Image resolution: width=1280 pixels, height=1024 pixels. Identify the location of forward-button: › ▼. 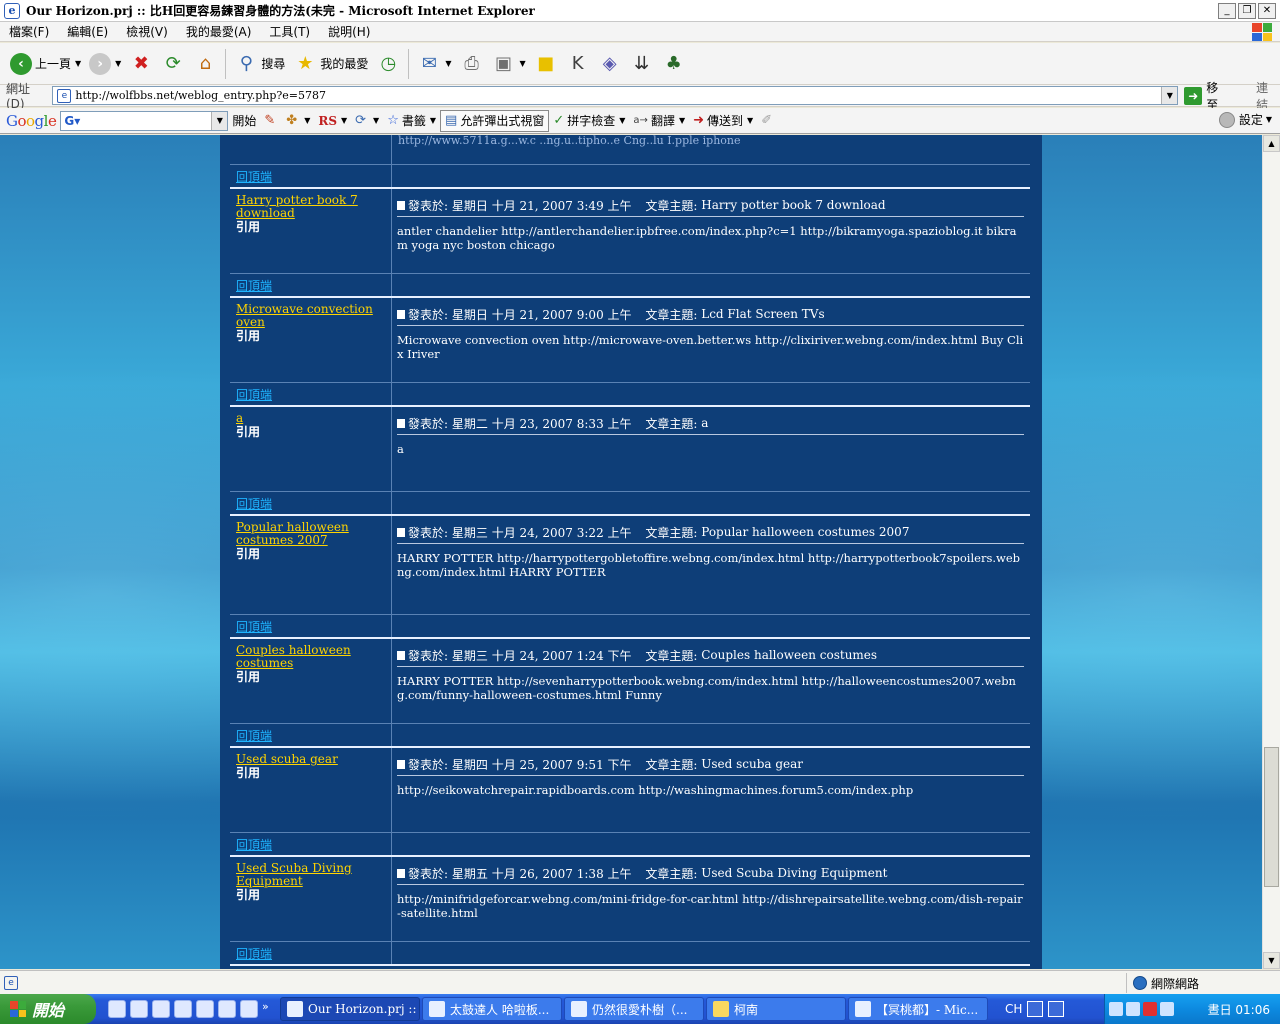
(105, 64).